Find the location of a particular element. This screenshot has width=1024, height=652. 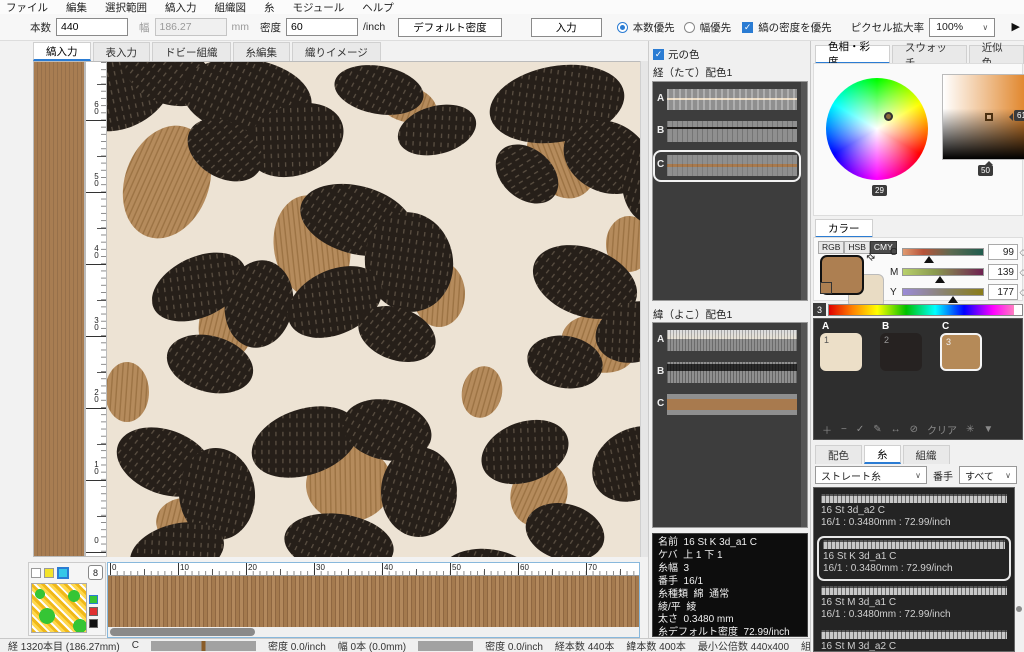

stripe-density-checkbox: ✓ is located at coordinates (748, 27).